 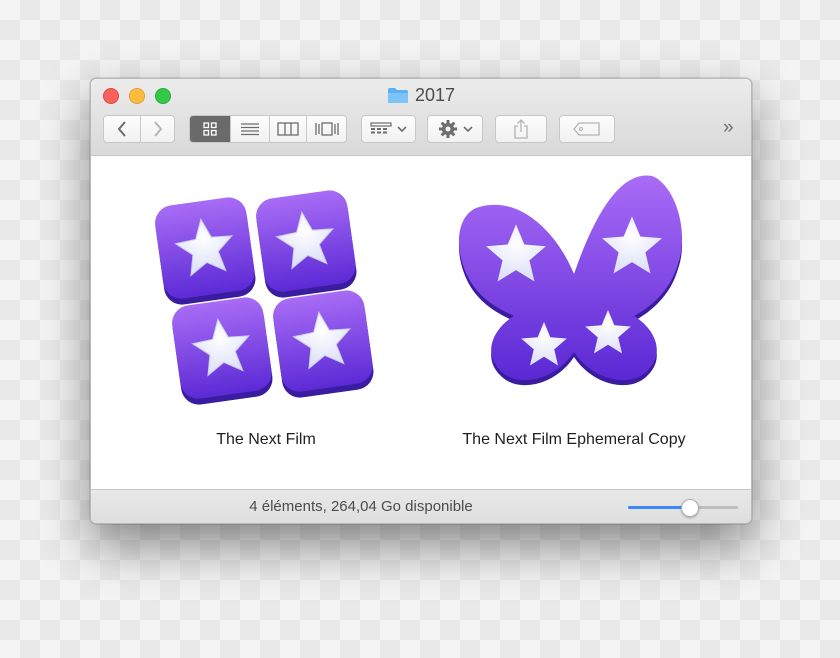 I want to click on slider-knob, so click(x=689, y=508).